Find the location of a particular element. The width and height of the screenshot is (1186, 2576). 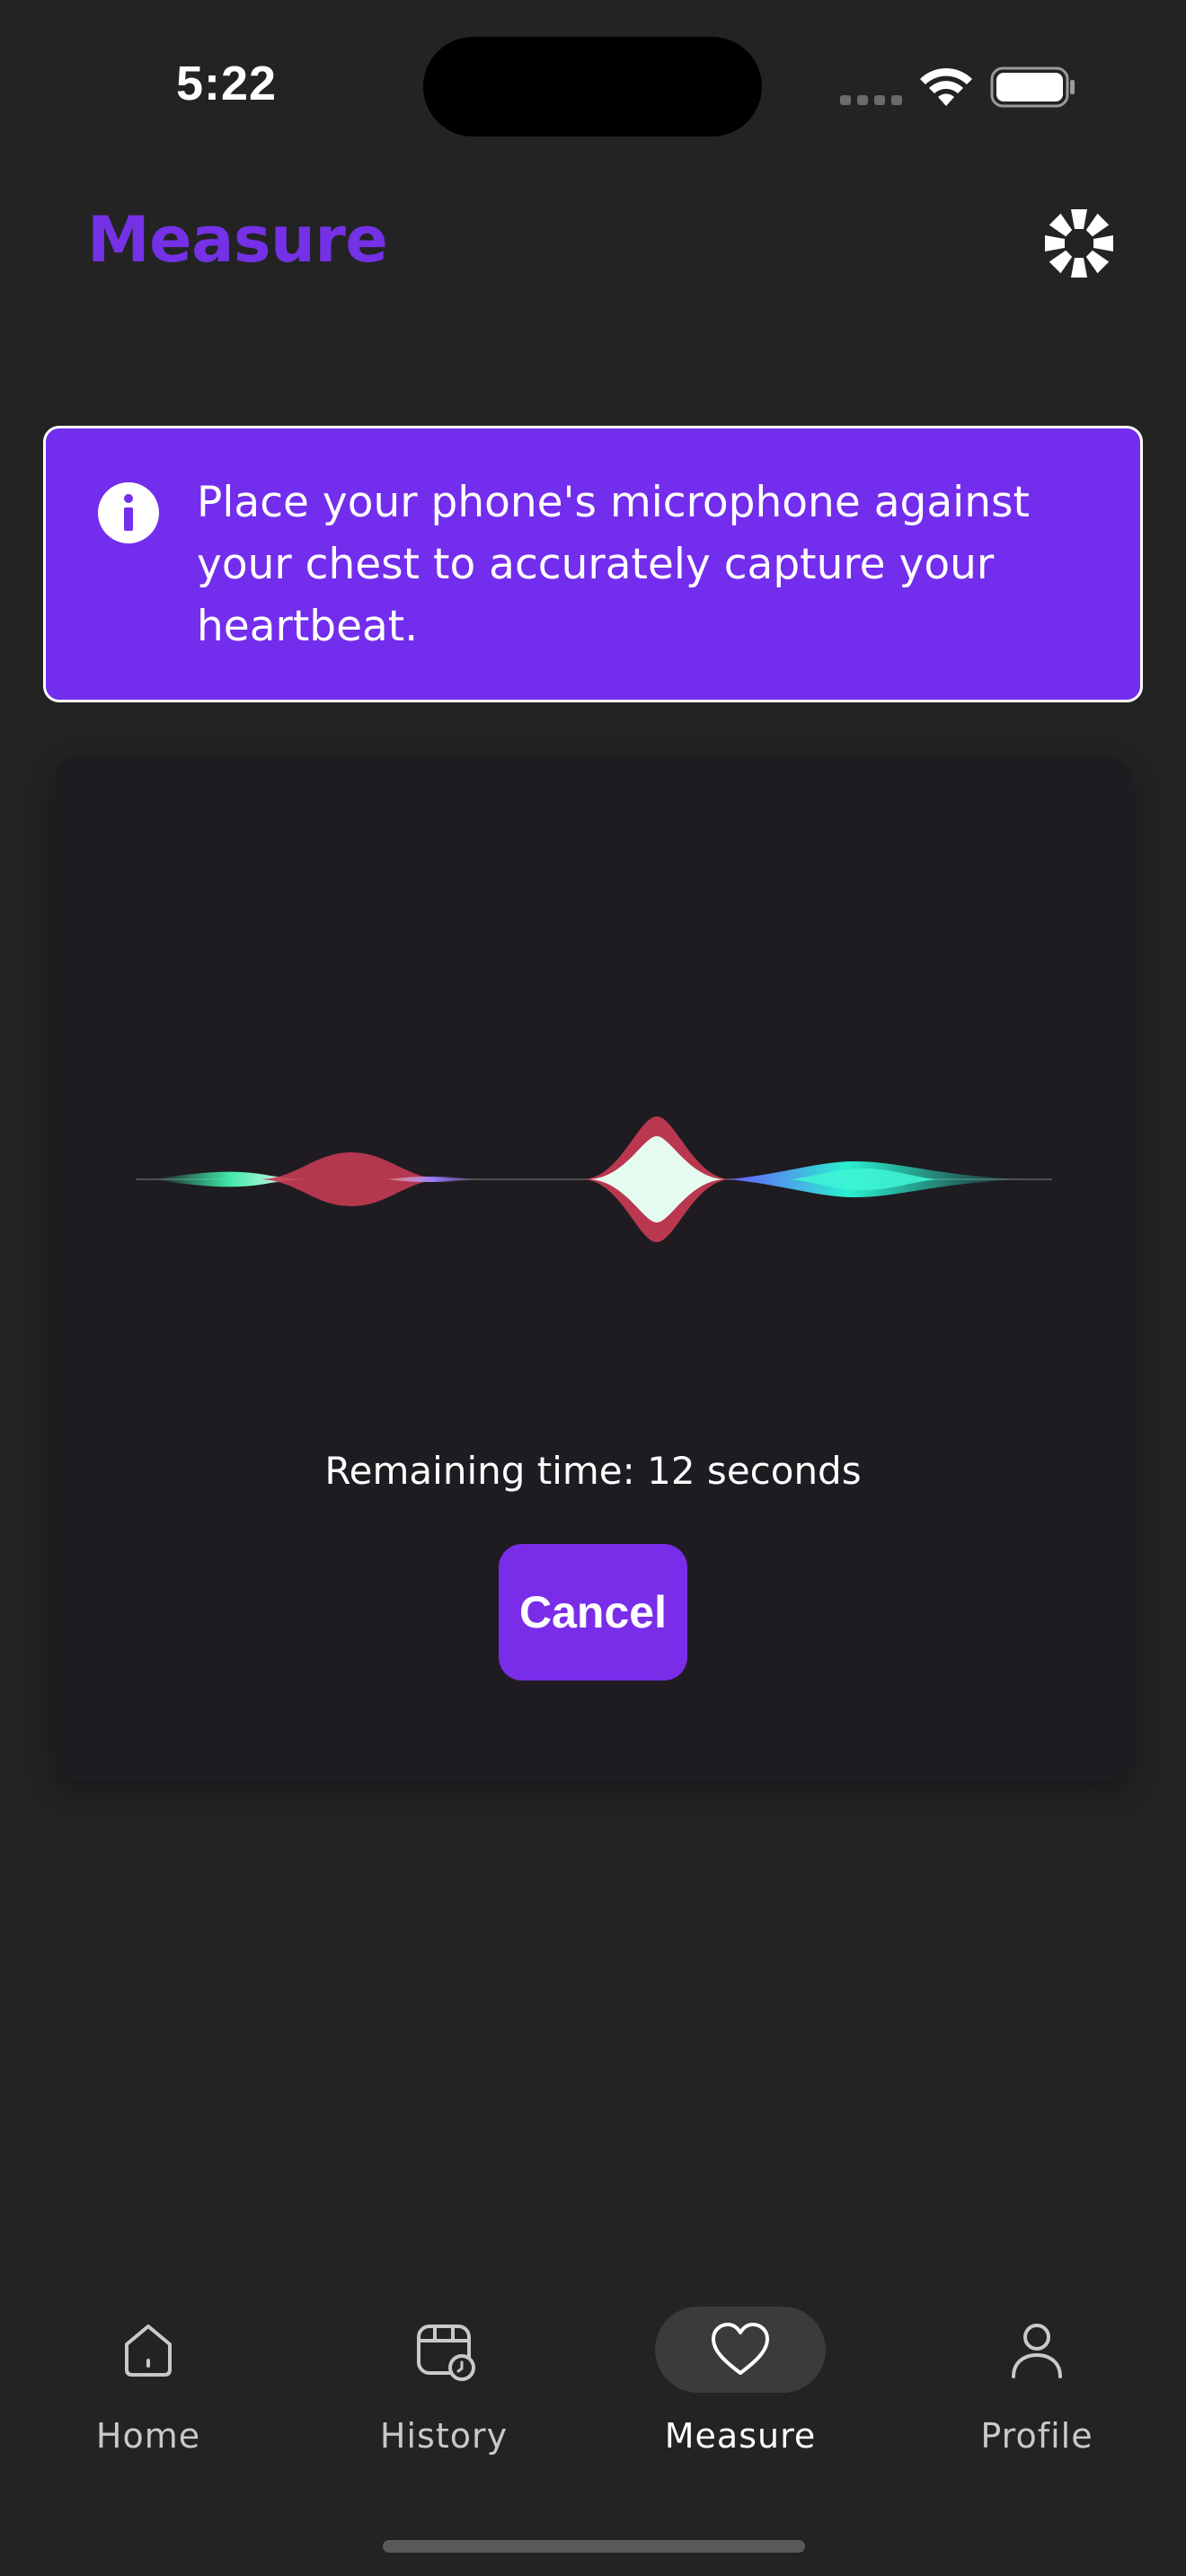

status-bar: 5:22 is located at coordinates (593, 85).